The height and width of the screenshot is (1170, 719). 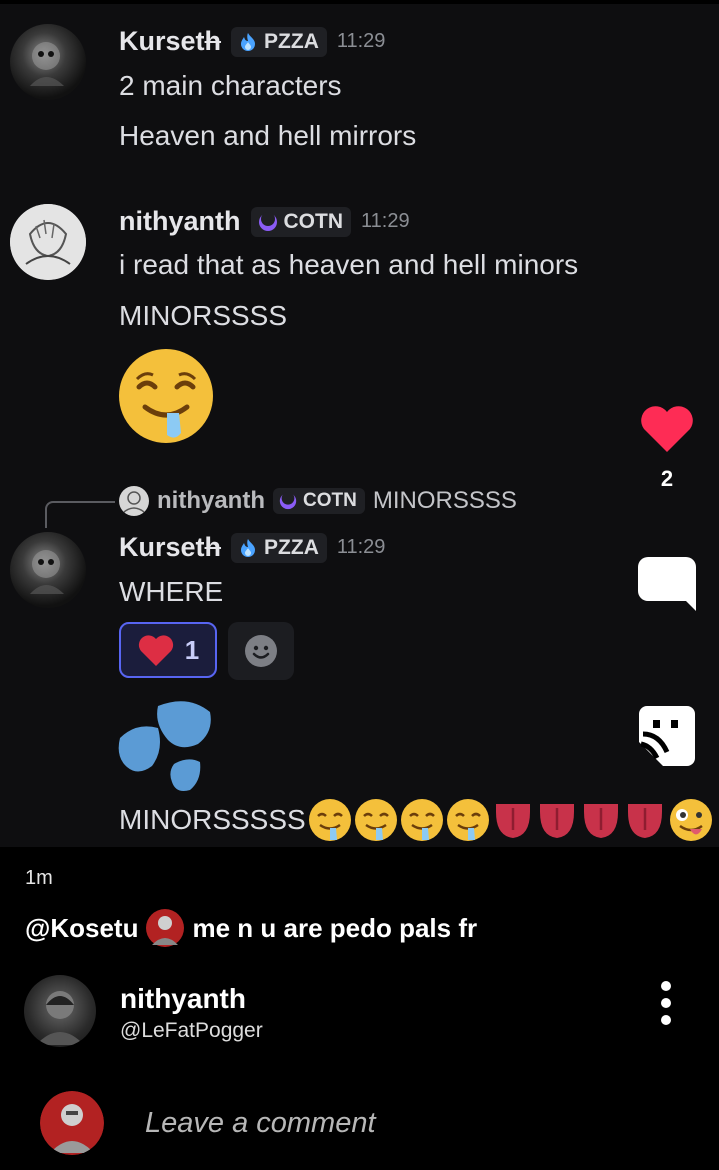 I want to click on comment-bubble-icon, so click(x=667, y=584).